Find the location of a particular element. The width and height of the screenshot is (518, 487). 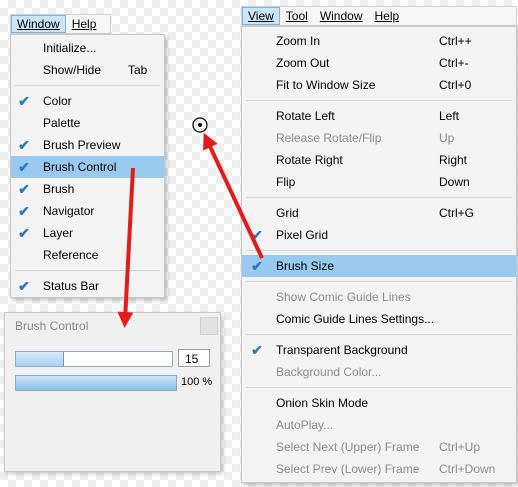

panel-close-button is located at coordinates (209, 326).